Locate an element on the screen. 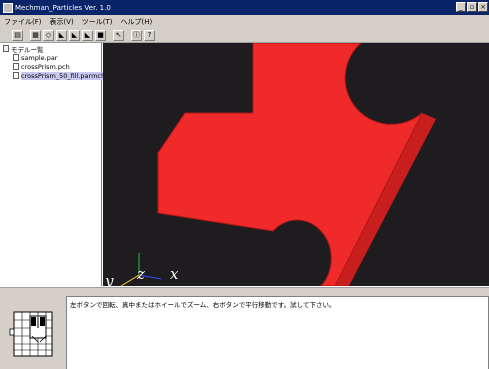 Image resolution: width=489 pixels, height=369 pixels. tree-item-sample: sample.par is located at coordinates (57, 57).